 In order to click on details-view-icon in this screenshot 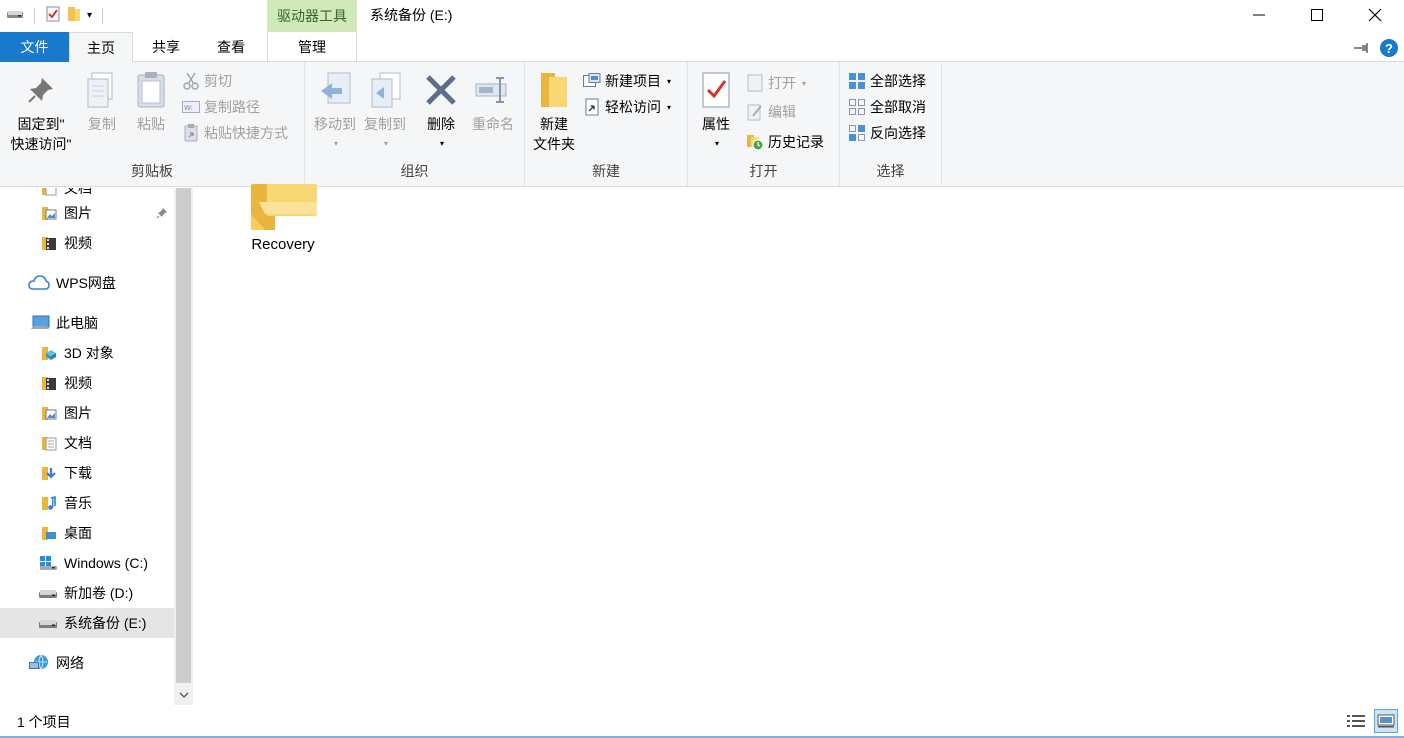, I will do `click(1356, 721)`.